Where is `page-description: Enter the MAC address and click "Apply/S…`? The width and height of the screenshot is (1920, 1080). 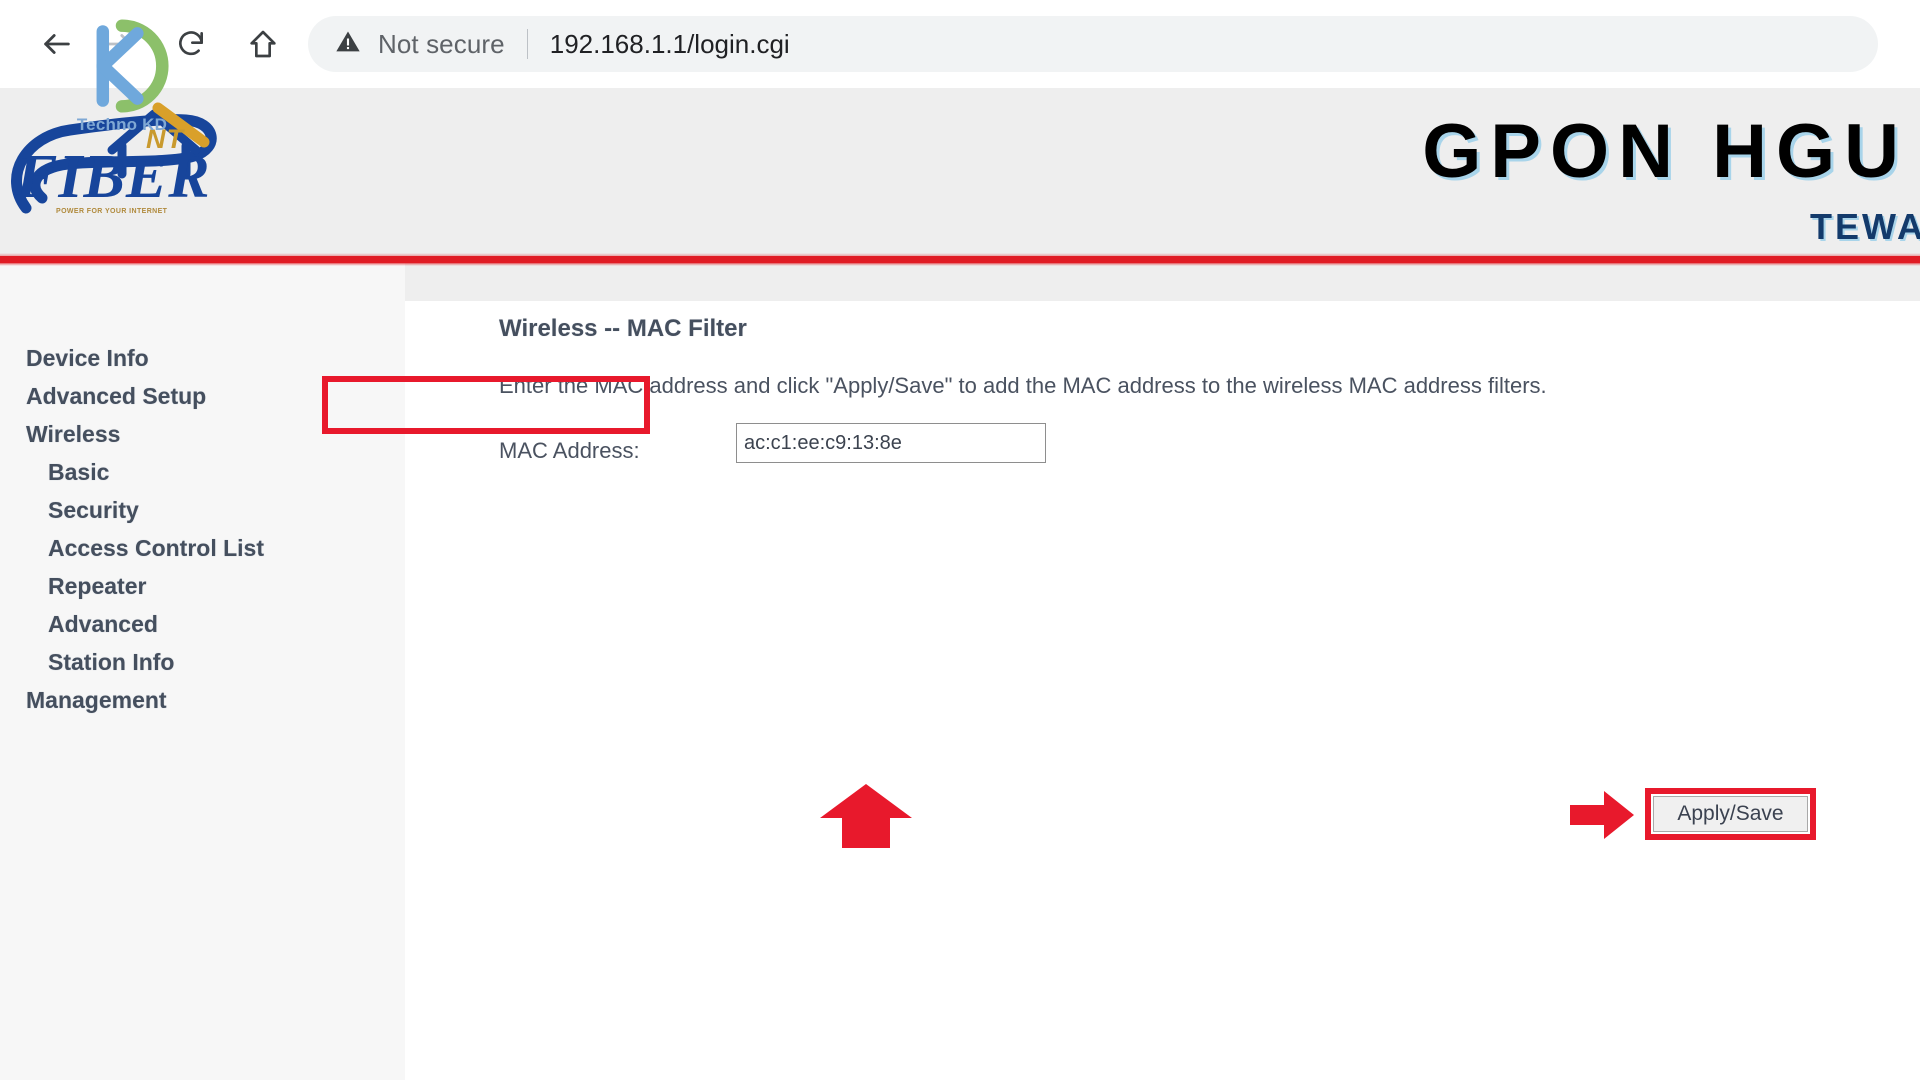
page-description: Enter the MAC address and click "Apply/S… is located at coordinates (1023, 385).